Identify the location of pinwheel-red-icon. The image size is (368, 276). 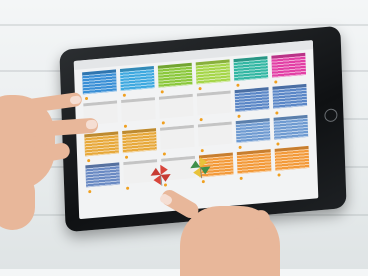
(160, 175).